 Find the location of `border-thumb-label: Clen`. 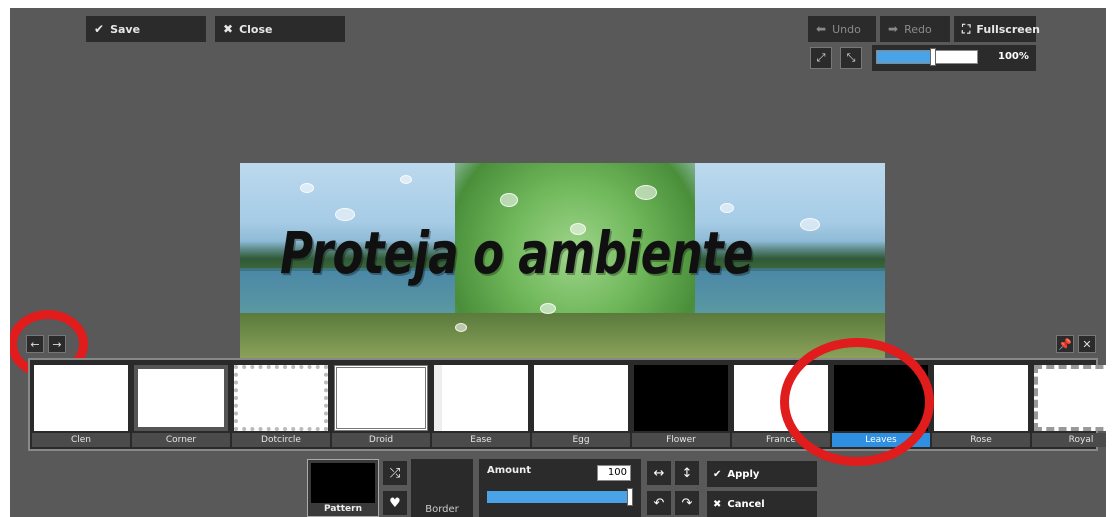

border-thumb-label: Clen is located at coordinates (81, 440).